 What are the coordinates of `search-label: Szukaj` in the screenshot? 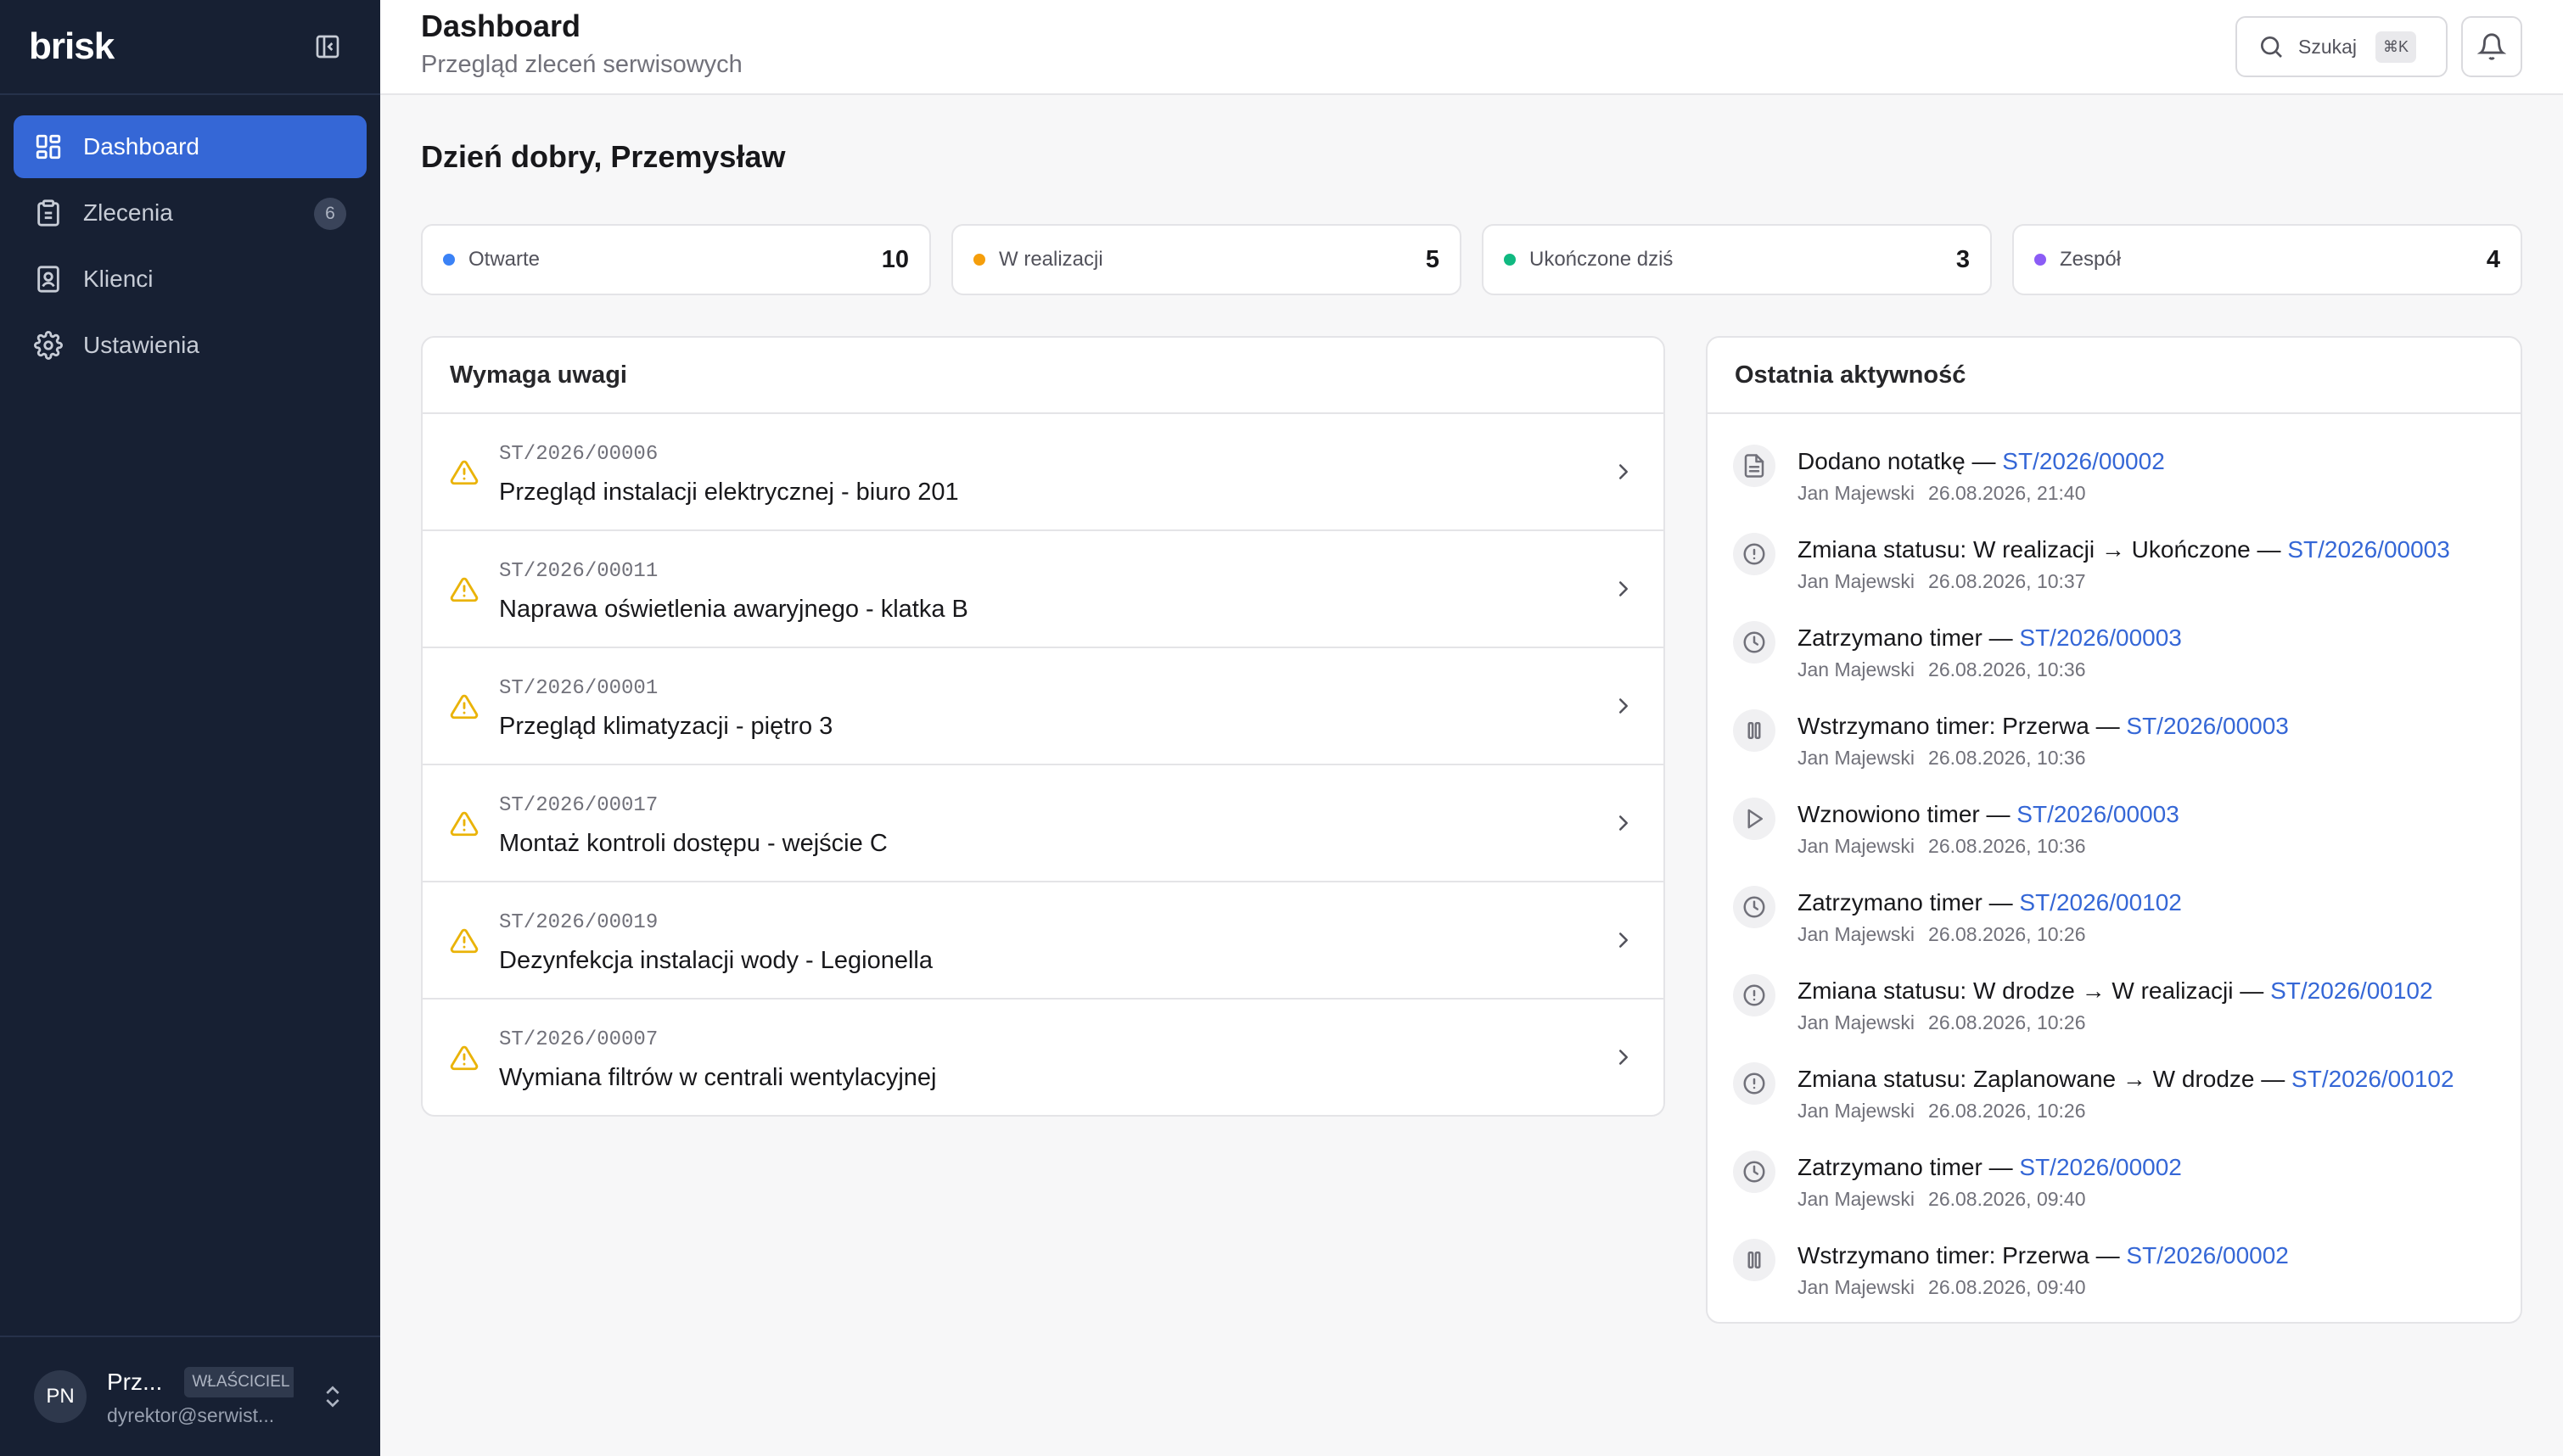 It's located at (2328, 46).